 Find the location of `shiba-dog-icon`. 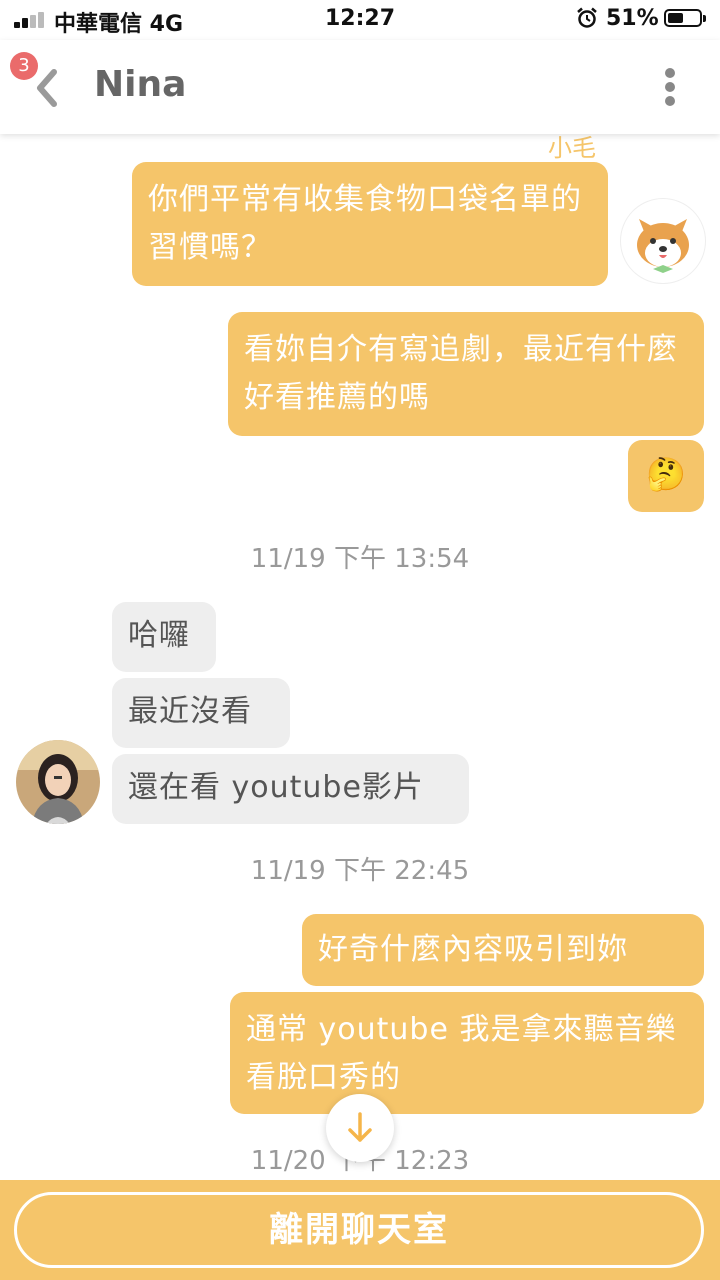

shiba-dog-icon is located at coordinates (663, 246).